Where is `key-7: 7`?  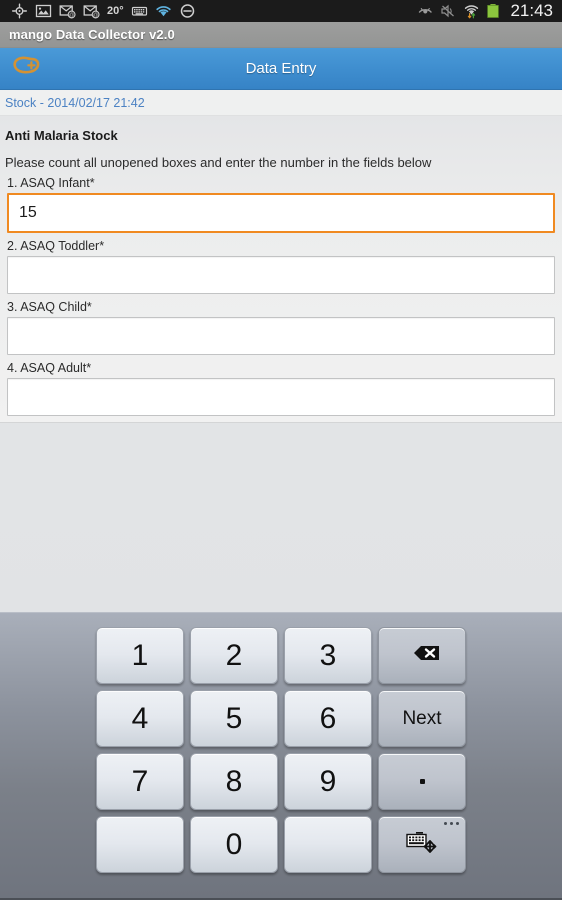 key-7: 7 is located at coordinates (140, 781).